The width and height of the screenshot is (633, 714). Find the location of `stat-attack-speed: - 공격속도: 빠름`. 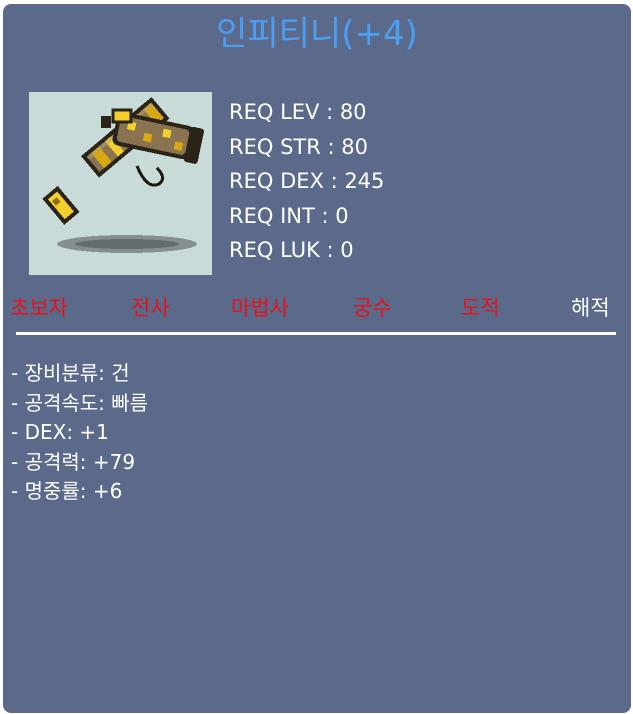

stat-attack-speed: - 공격속도: 빠름 is located at coordinates (80, 402).